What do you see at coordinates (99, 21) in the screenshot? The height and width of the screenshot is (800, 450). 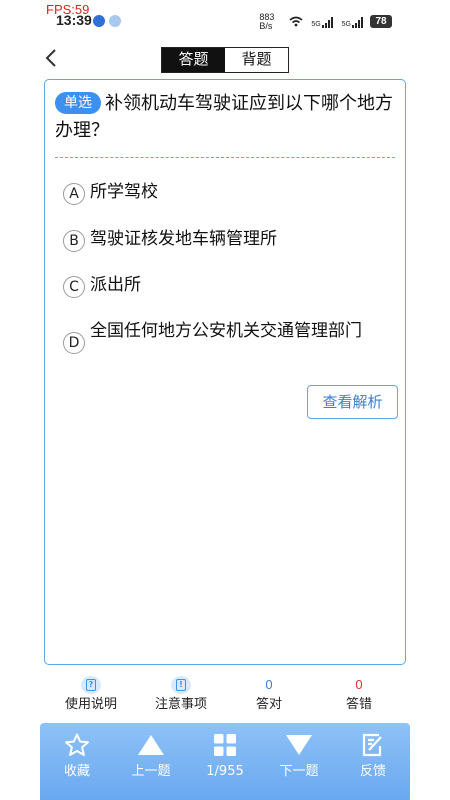 I see `app-notification-icon` at bounding box center [99, 21].